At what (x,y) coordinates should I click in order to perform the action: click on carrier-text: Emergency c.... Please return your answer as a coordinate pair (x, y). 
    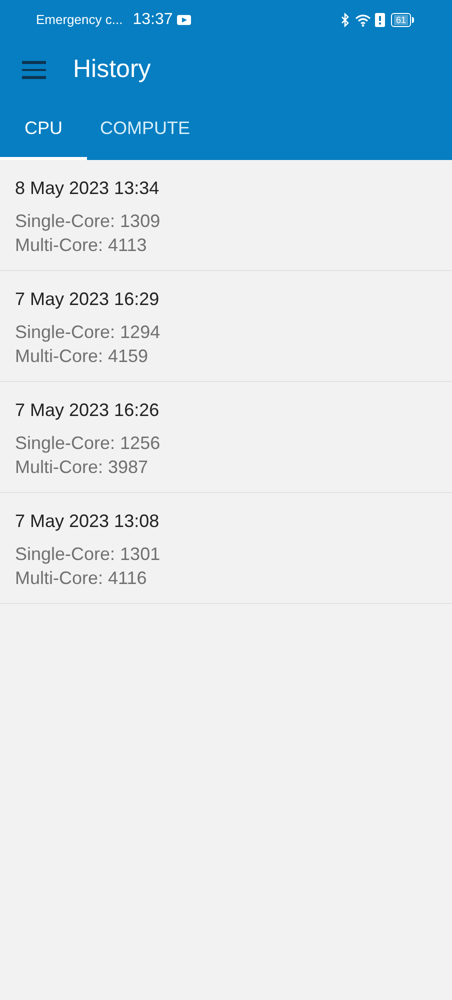
    Looking at the image, I should click on (79, 20).